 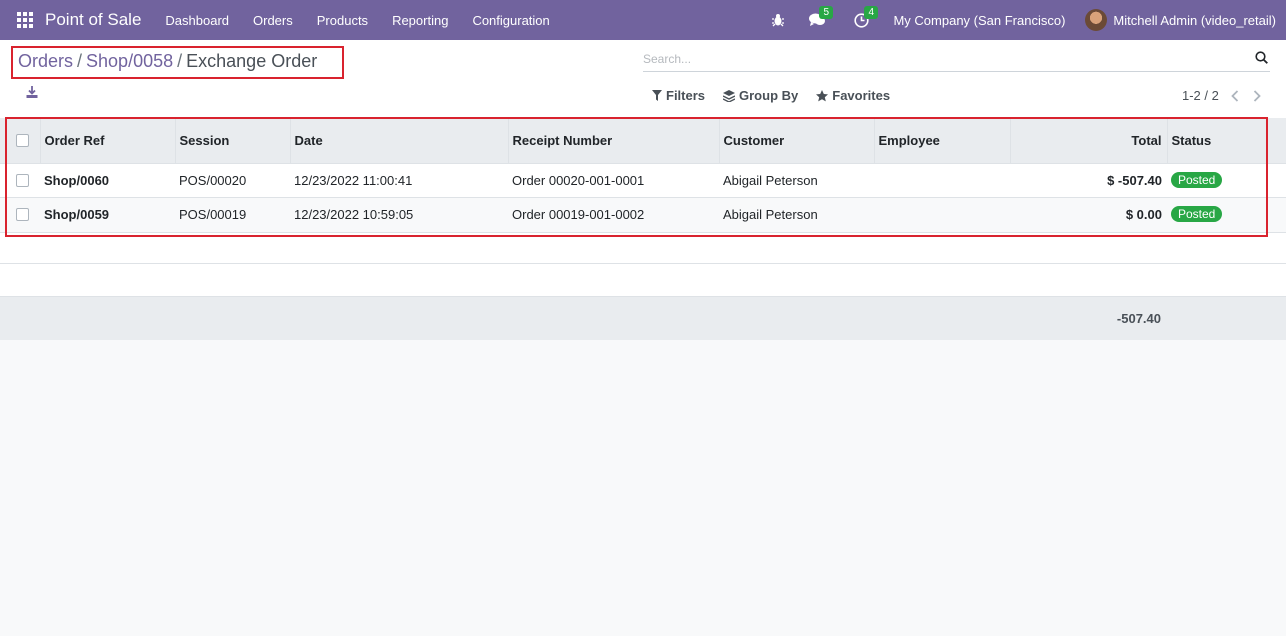 I want to click on select-all-cell, so click(x=20, y=140).